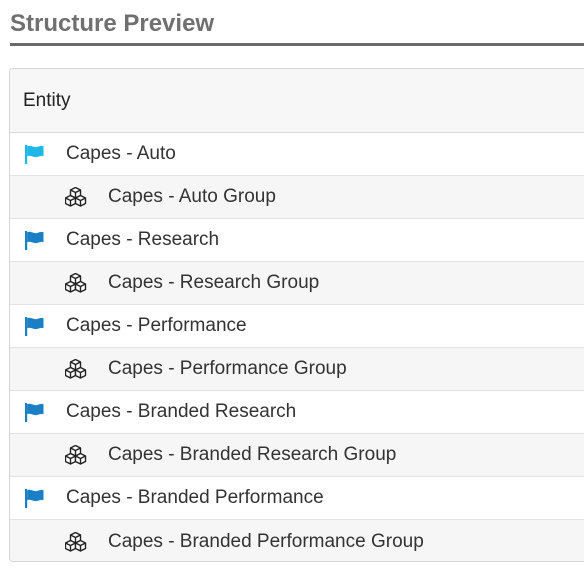 The height and width of the screenshot is (574, 584). I want to click on entity-row: Capes - Auto, so click(297, 154).